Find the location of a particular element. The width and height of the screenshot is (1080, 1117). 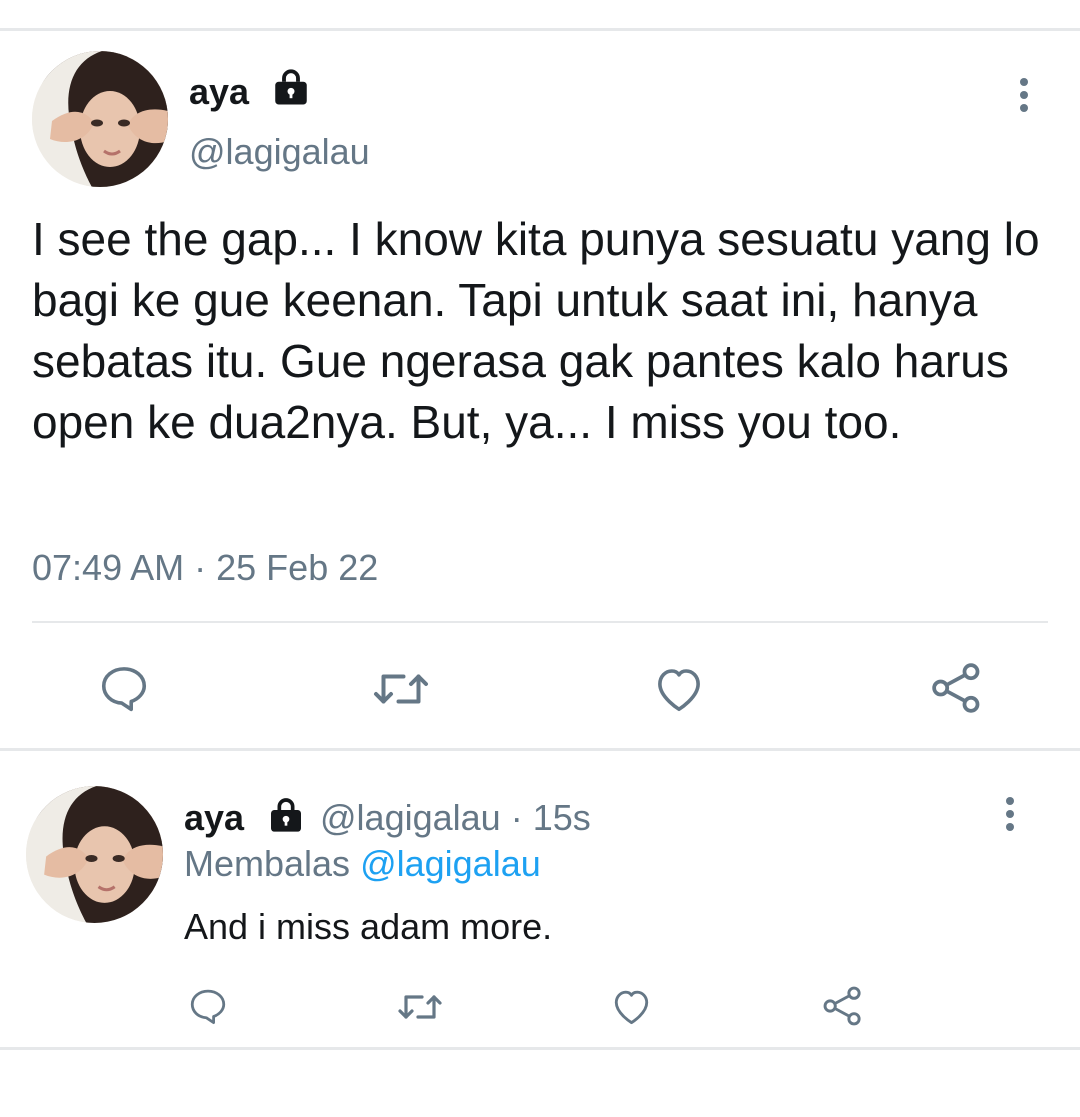

reply-meta: @lagigalau · 15s is located at coordinates (455, 818).